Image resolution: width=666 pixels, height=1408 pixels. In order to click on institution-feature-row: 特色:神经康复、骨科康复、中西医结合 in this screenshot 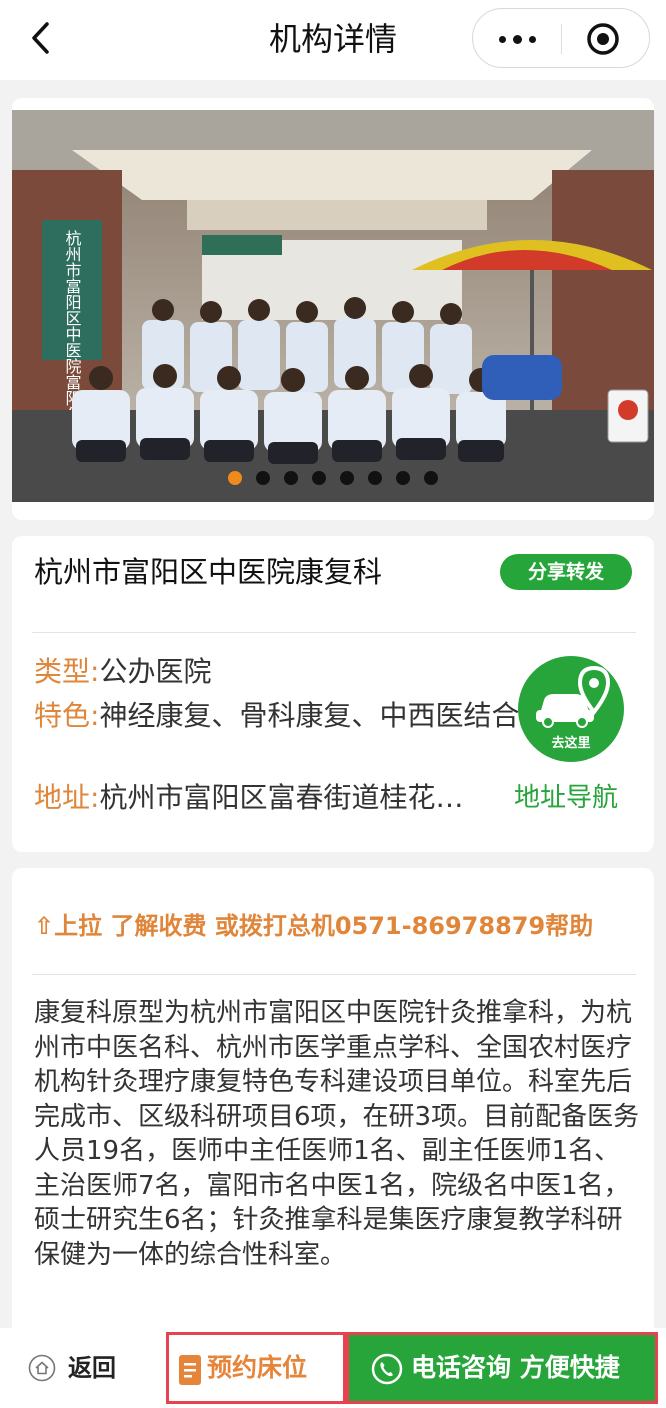, I will do `click(278, 716)`.